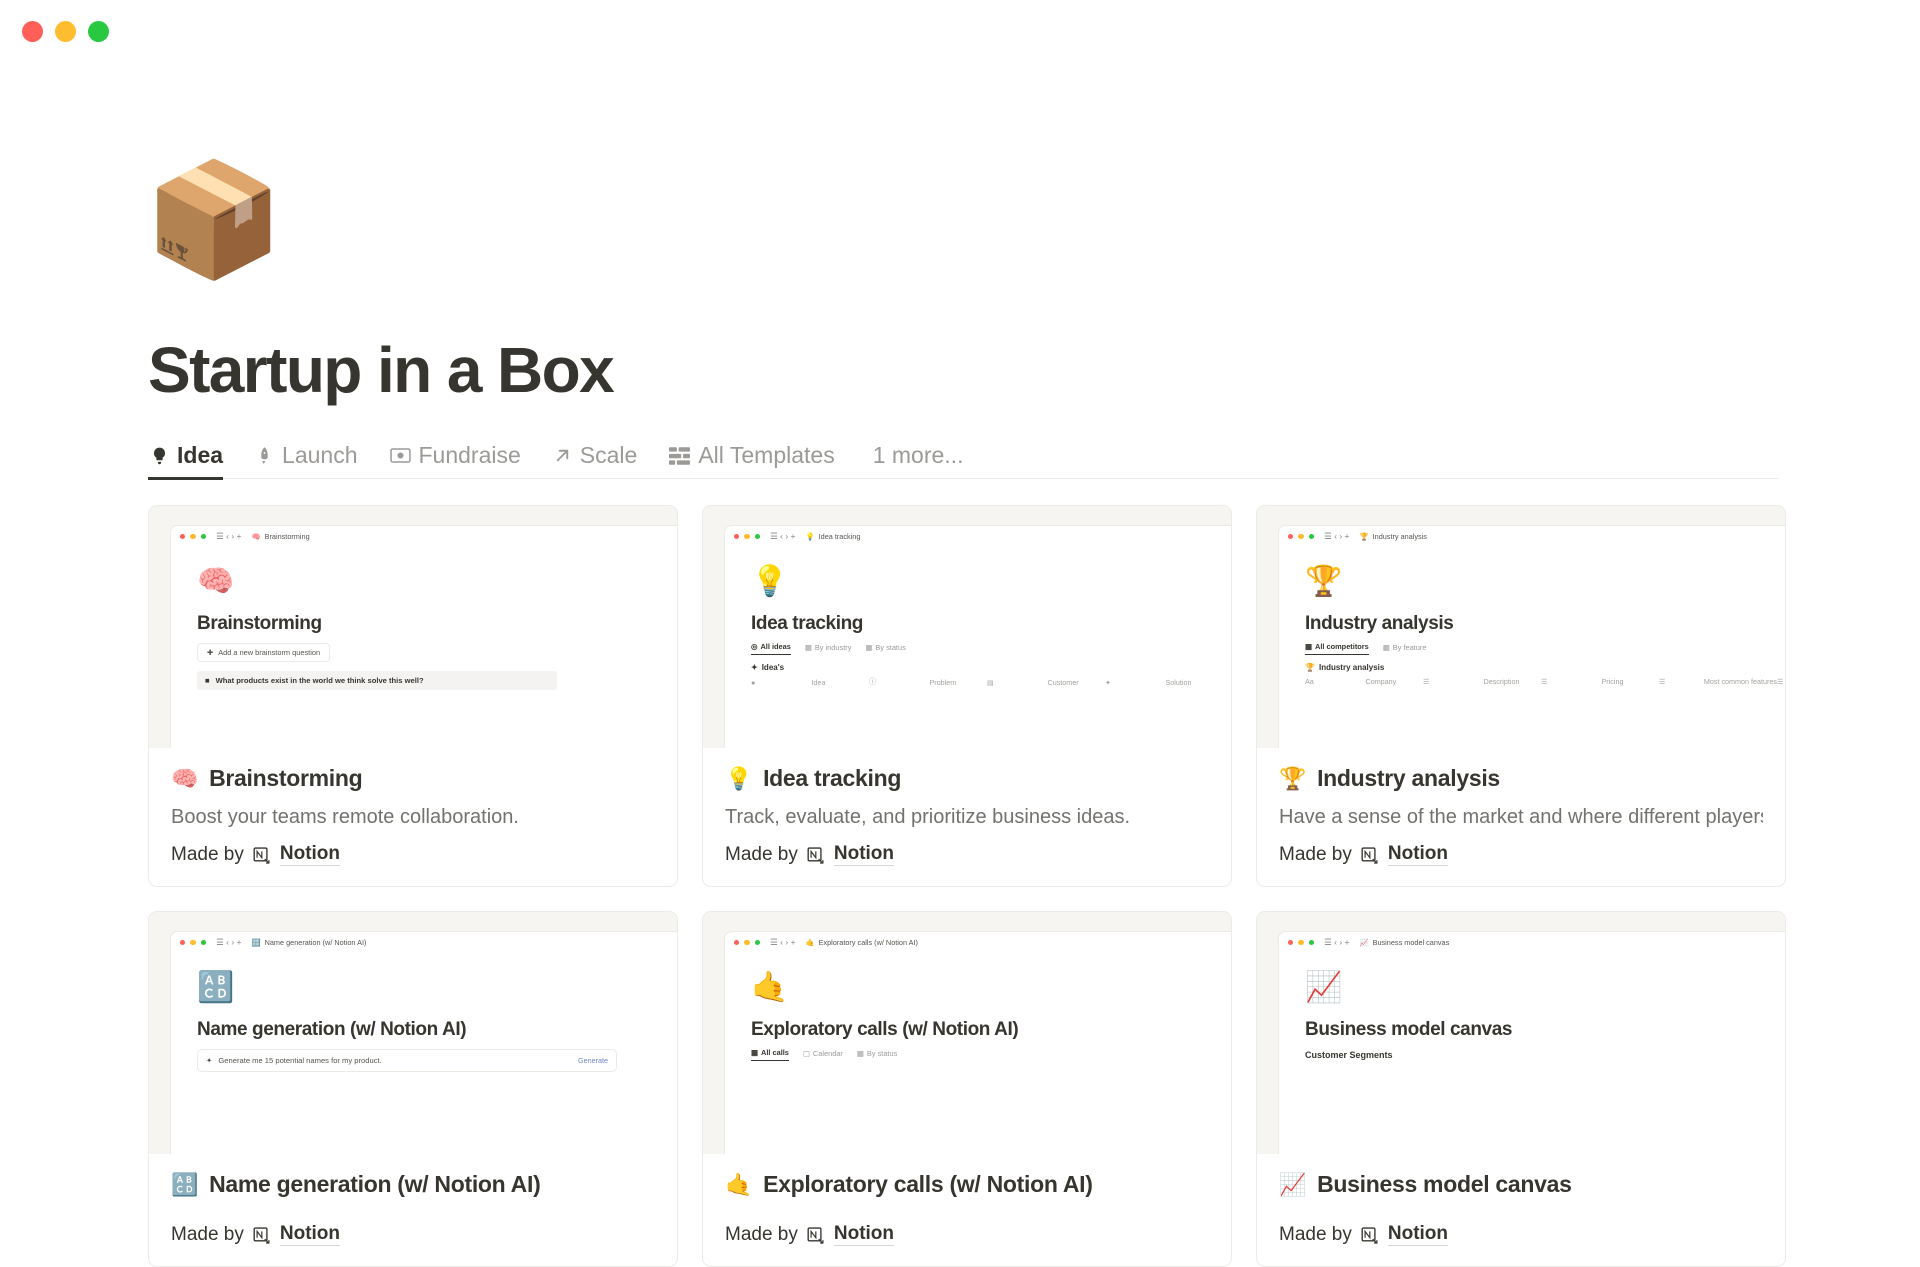 Image resolution: width=1920 pixels, height=1267 pixels. Describe the element at coordinates (680, 455) in the screenshot. I see `grid-icon` at that location.